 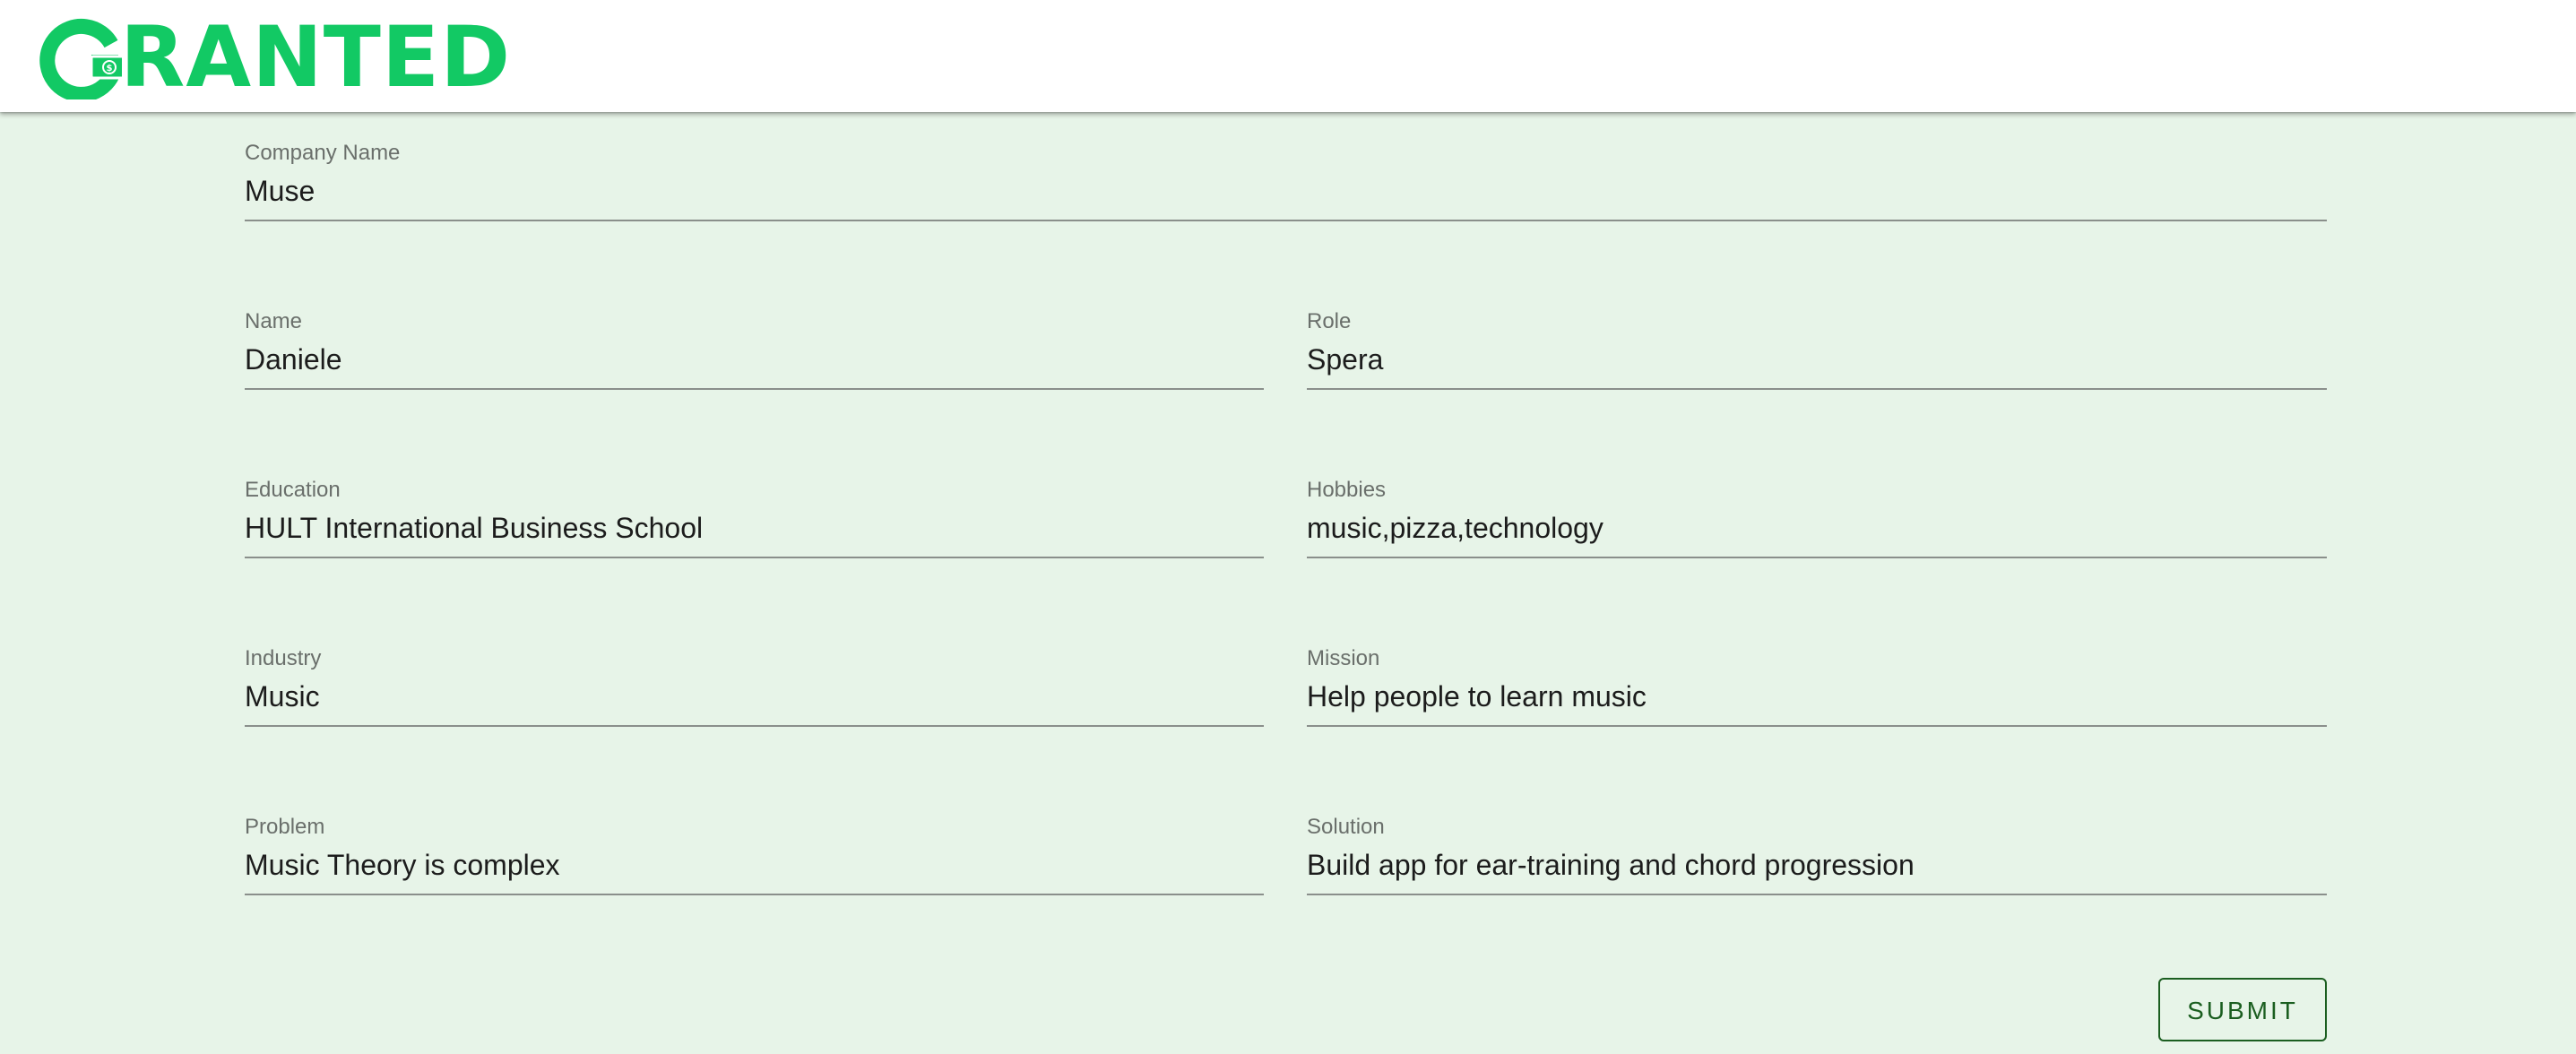 What do you see at coordinates (285, 827) in the screenshot?
I see `problem-label: Problem` at bounding box center [285, 827].